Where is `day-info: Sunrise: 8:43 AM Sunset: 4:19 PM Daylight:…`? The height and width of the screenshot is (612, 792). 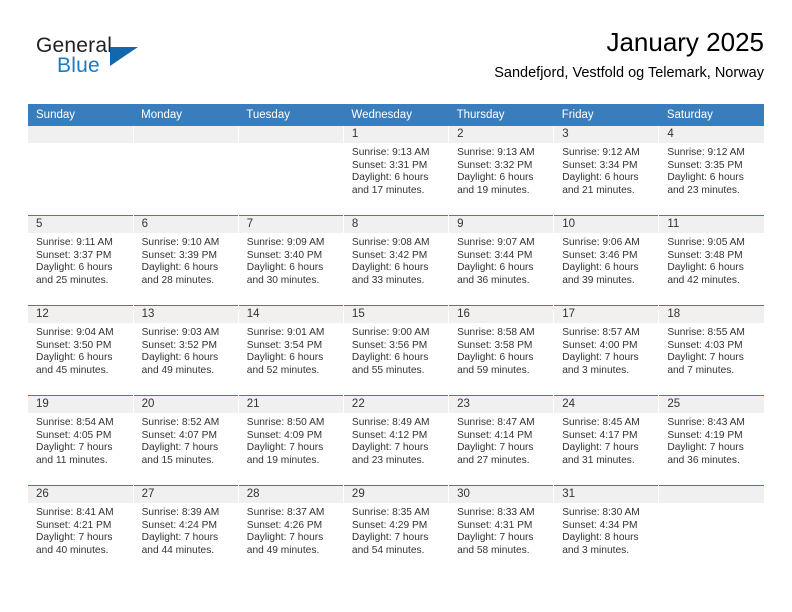
day-info: Sunrise: 8:43 AM Sunset: 4:19 PM Daylight:… is located at coordinates (711, 440).